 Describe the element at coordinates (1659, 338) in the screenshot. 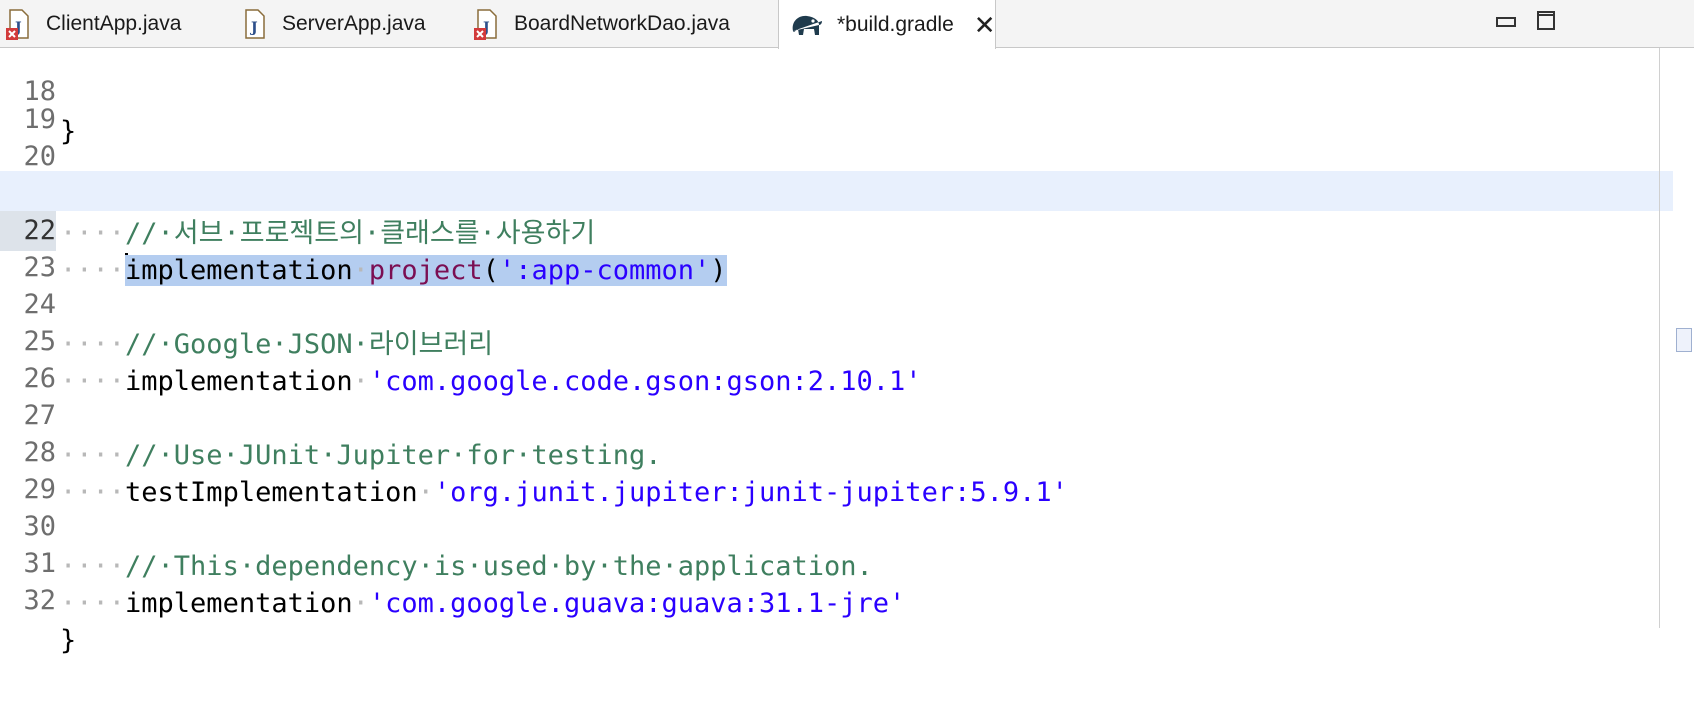

I see `overview-ruler-divider` at that location.